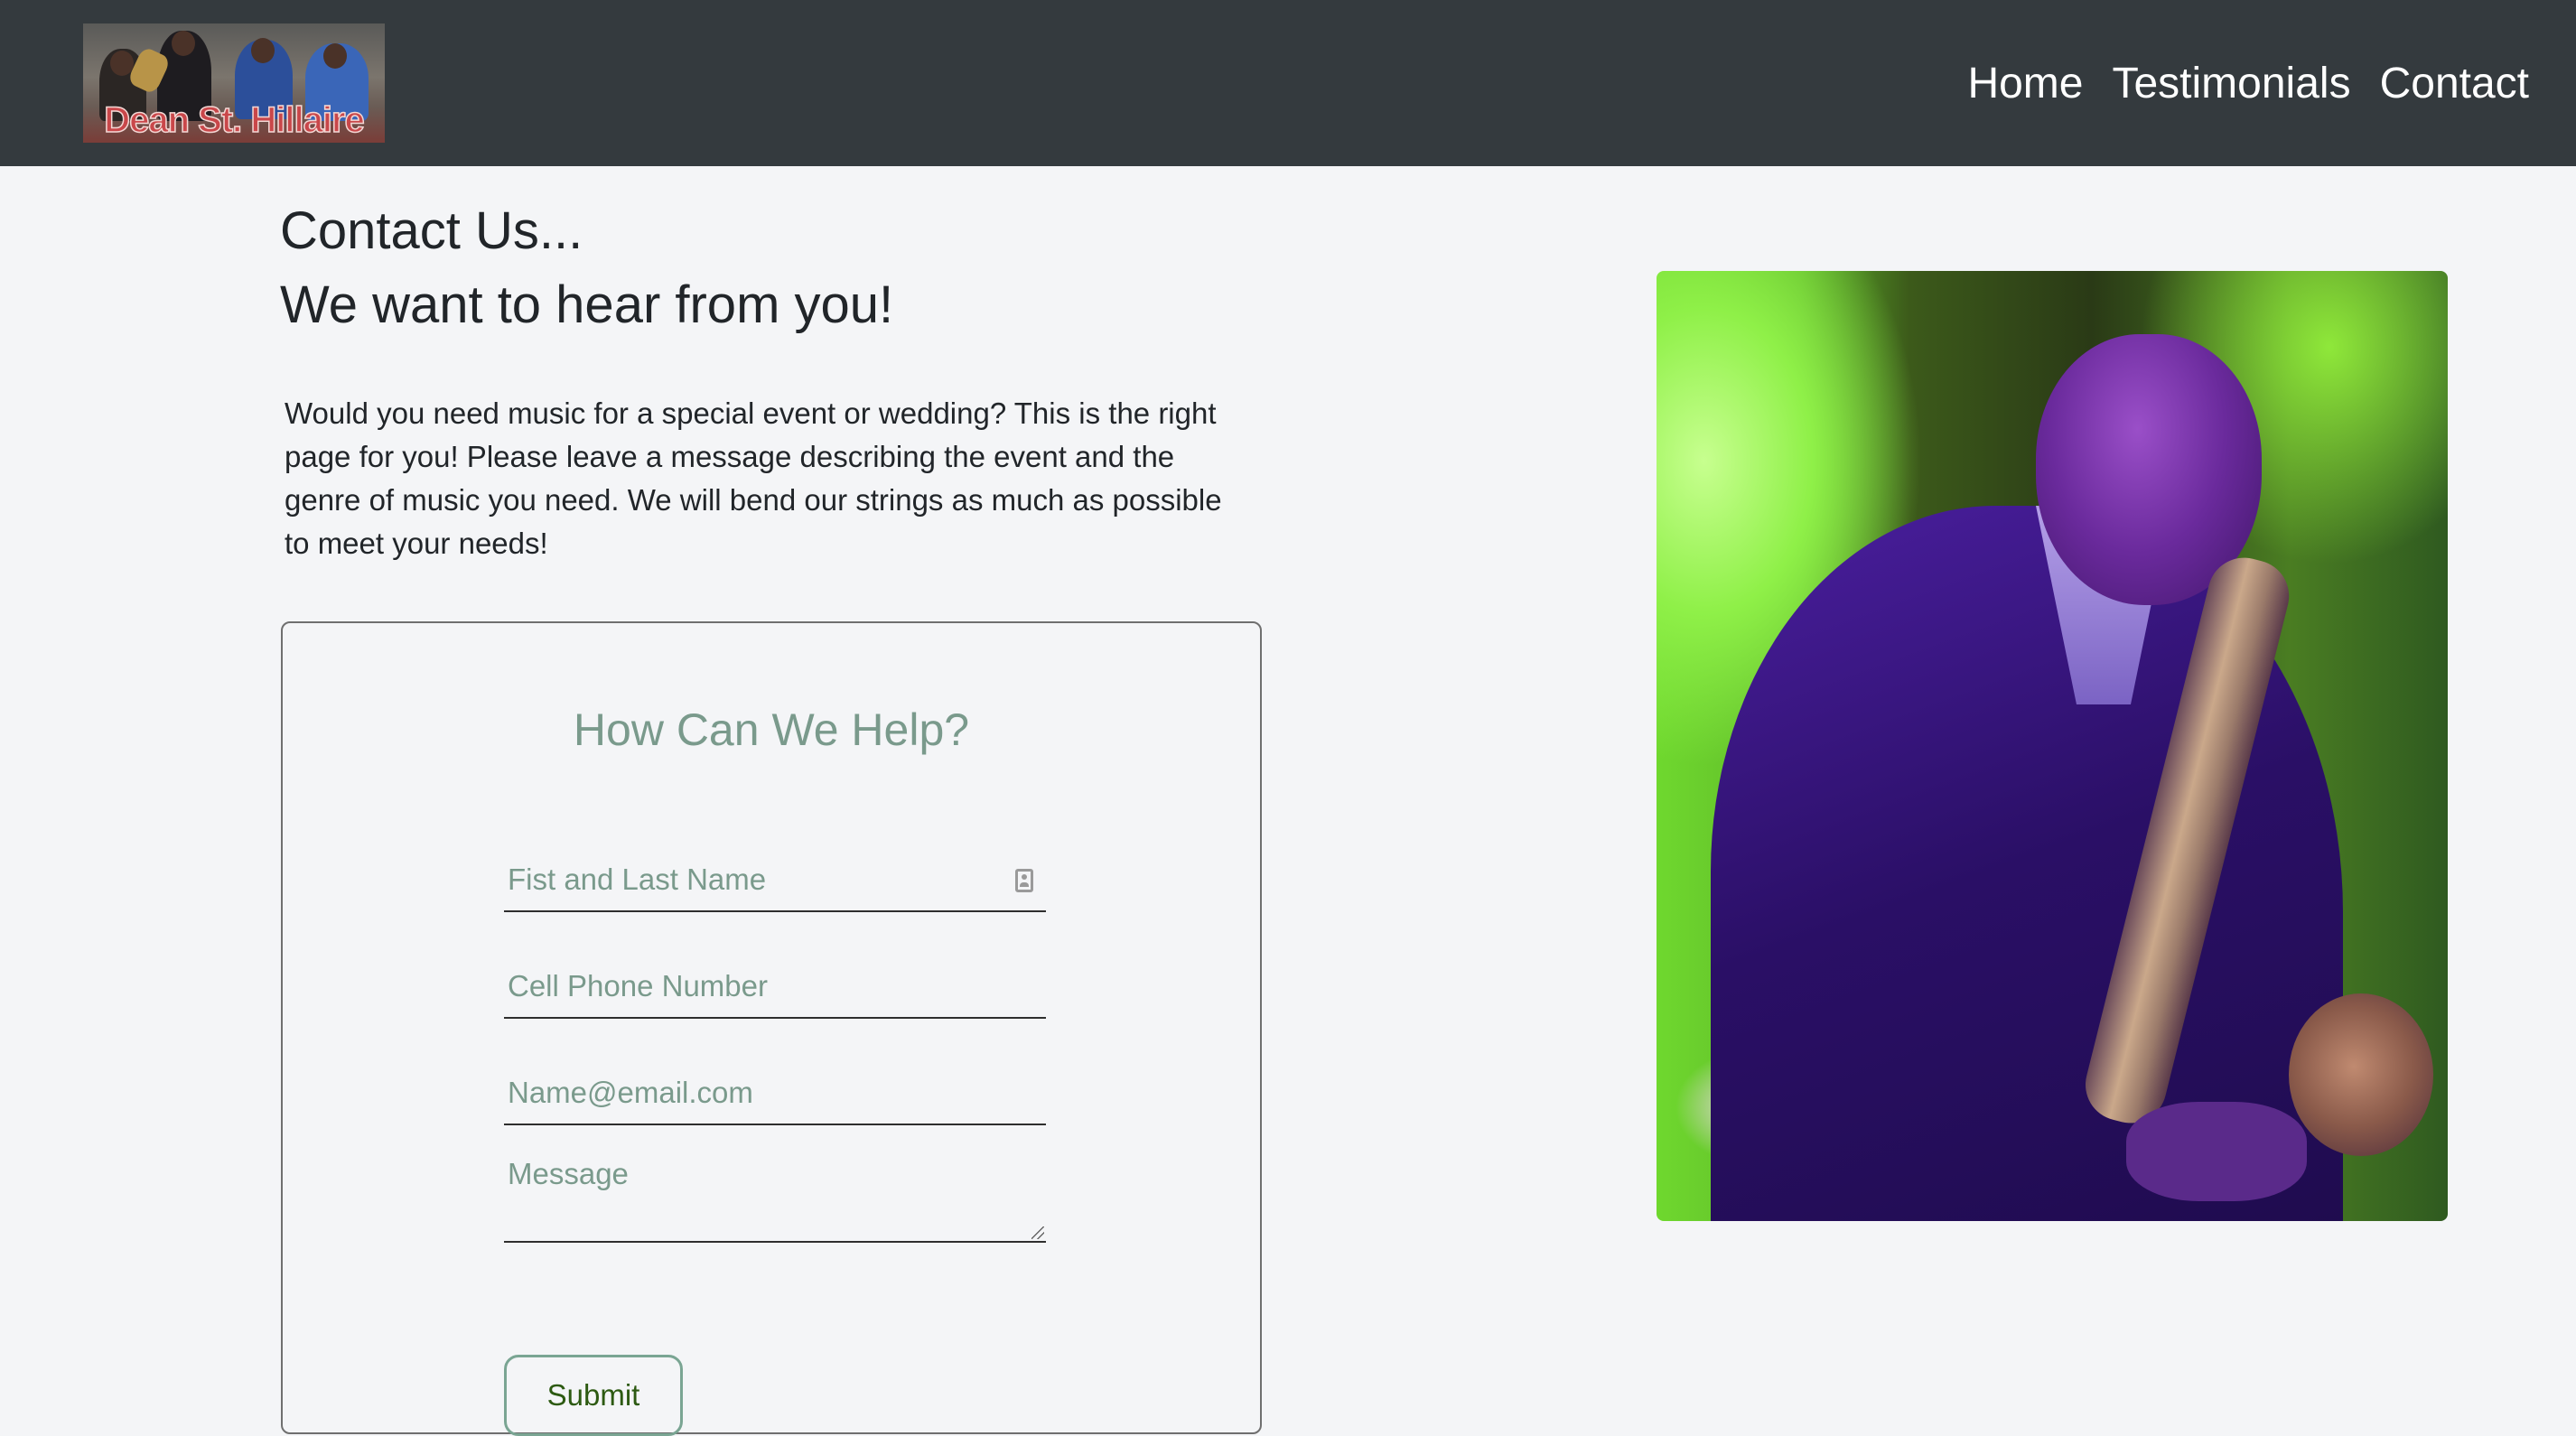 Image resolution: width=2576 pixels, height=1436 pixels. I want to click on page-subtitle: We want to hear from you!, so click(587, 304).